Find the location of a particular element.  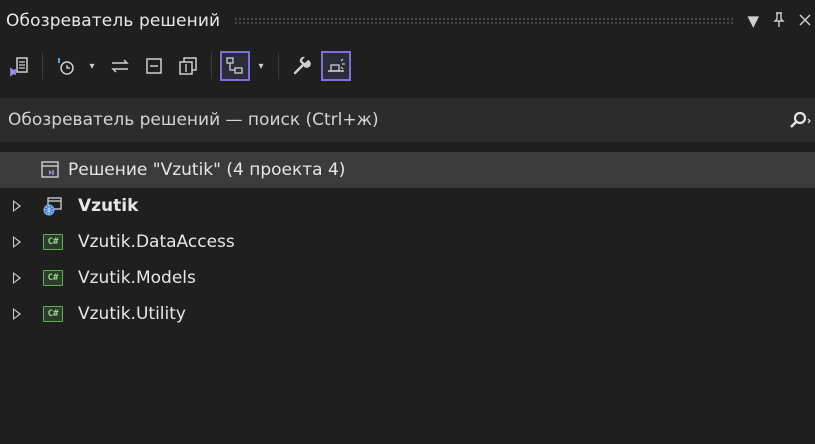

project-label: Vzutik.Models is located at coordinates (137, 278).